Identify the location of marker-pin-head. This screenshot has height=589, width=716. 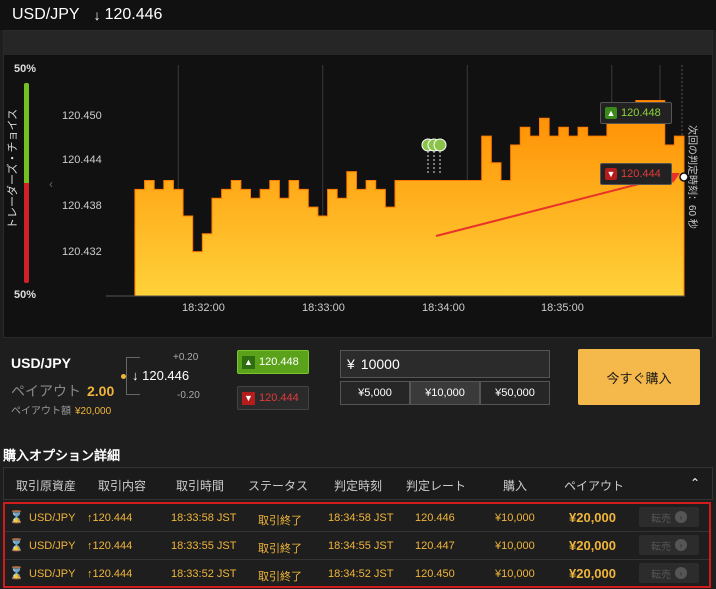
(440, 145).